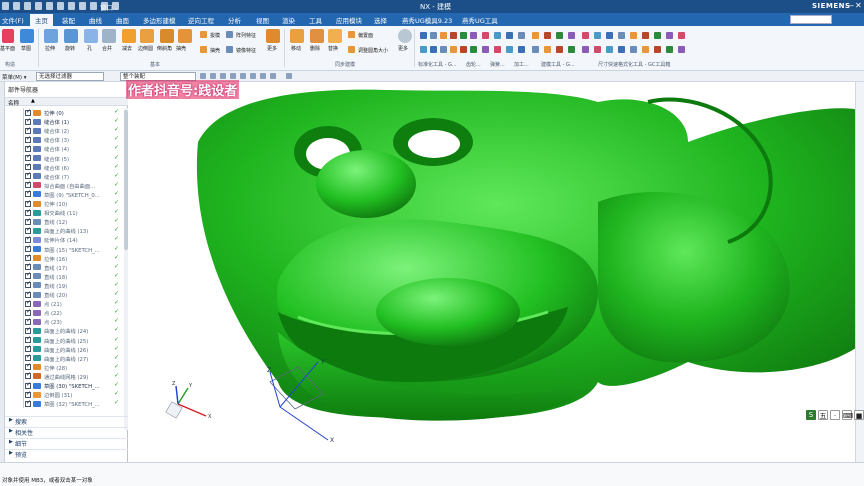  Describe the element at coordinates (64, 140) in the screenshot. I see `tree-row: 缝合体 (3) ✓` at that location.